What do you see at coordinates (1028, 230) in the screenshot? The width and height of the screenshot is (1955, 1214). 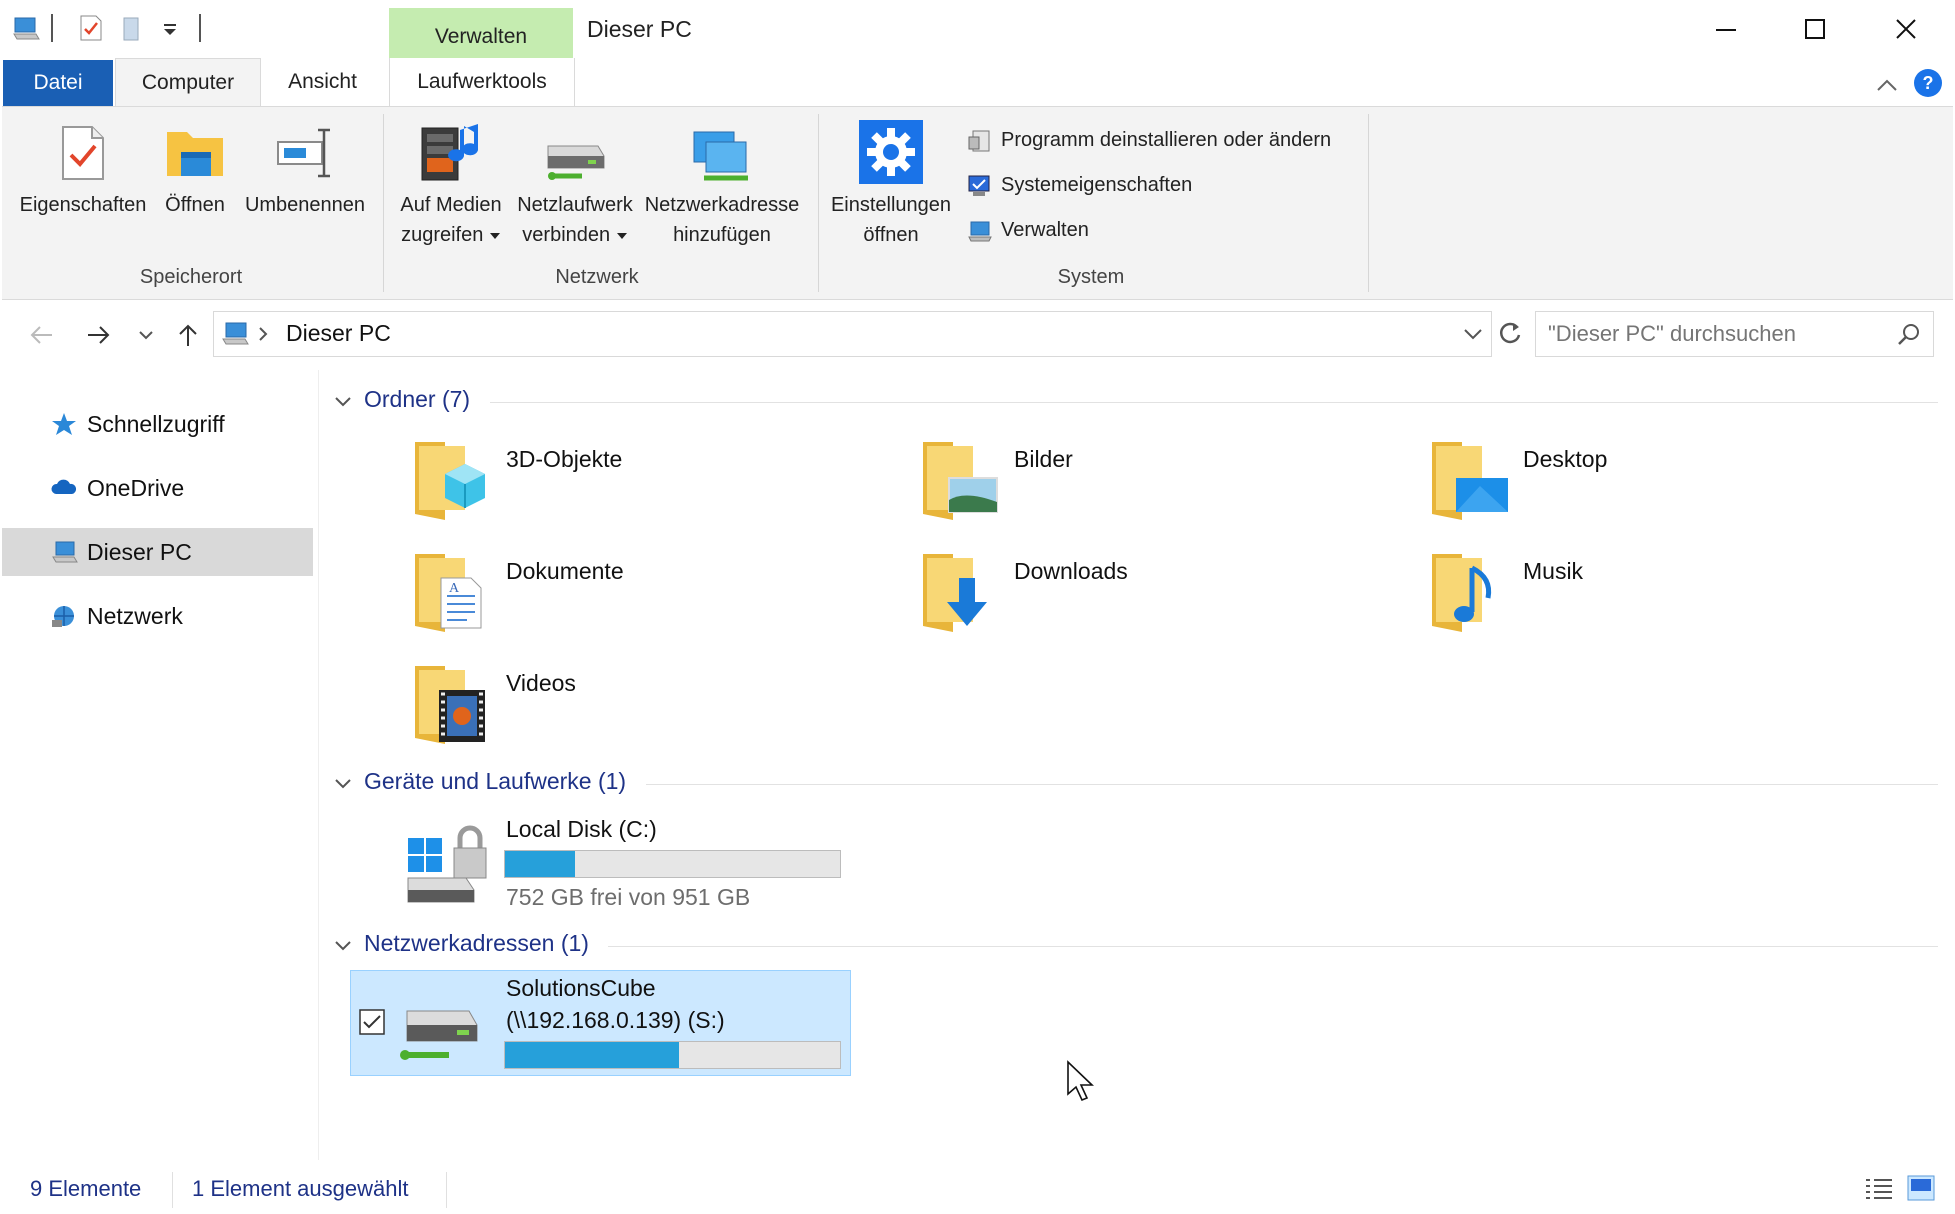 I see `verwalten-button: Verwalten` at bounding box center [1028, 230].